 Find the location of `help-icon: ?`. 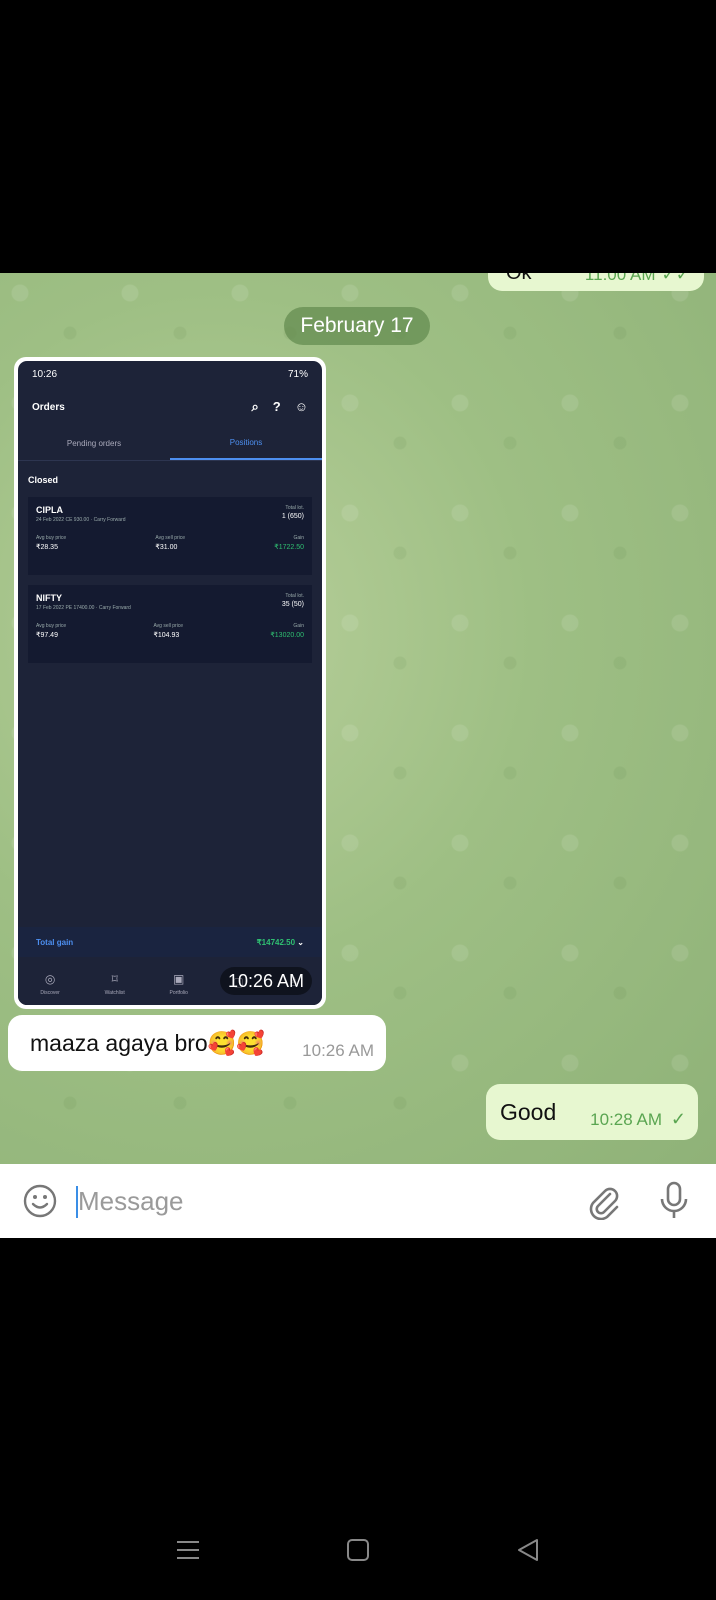

help-icon: ? is located at coordinates (276, 406).